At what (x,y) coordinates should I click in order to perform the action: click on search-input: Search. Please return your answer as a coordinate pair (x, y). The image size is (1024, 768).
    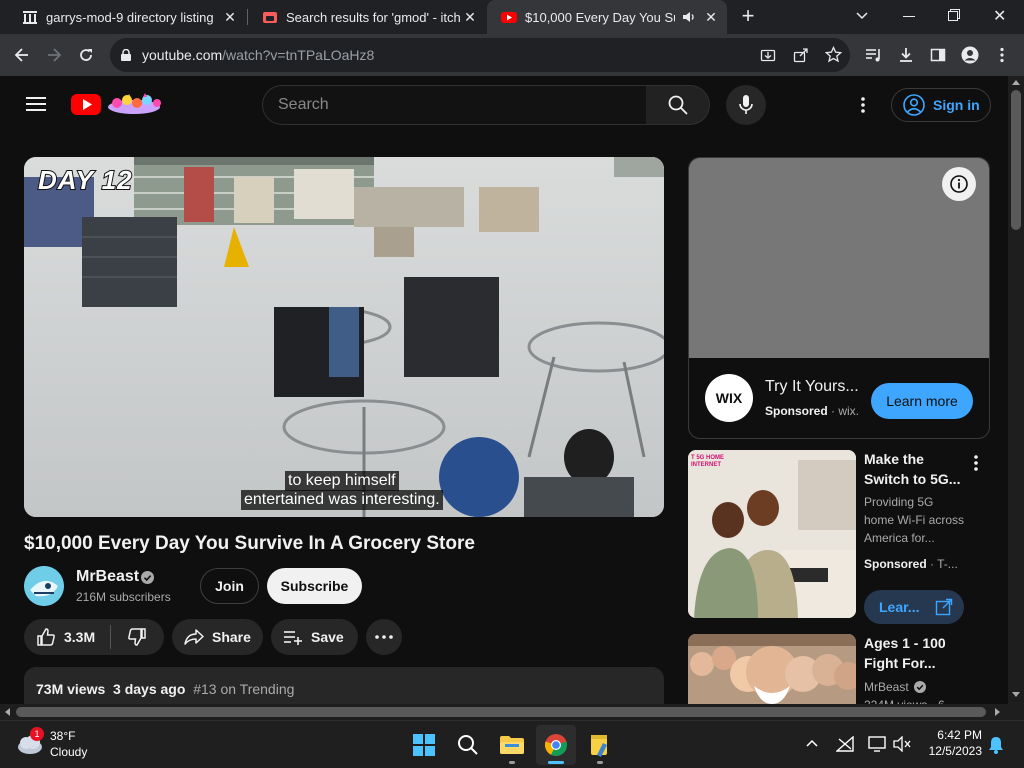
    Looking at the image, I should click on (454, 105).